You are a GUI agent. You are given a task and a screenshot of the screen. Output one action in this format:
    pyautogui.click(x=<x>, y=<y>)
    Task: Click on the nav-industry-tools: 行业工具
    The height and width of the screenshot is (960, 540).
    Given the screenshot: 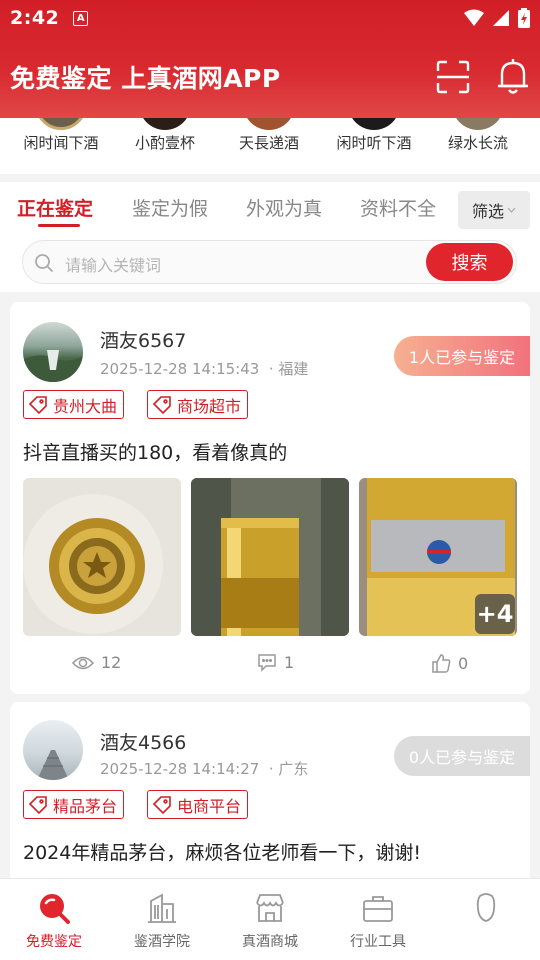 What is the action you would take?
    pyautogui.click(x=378, y=919)
    